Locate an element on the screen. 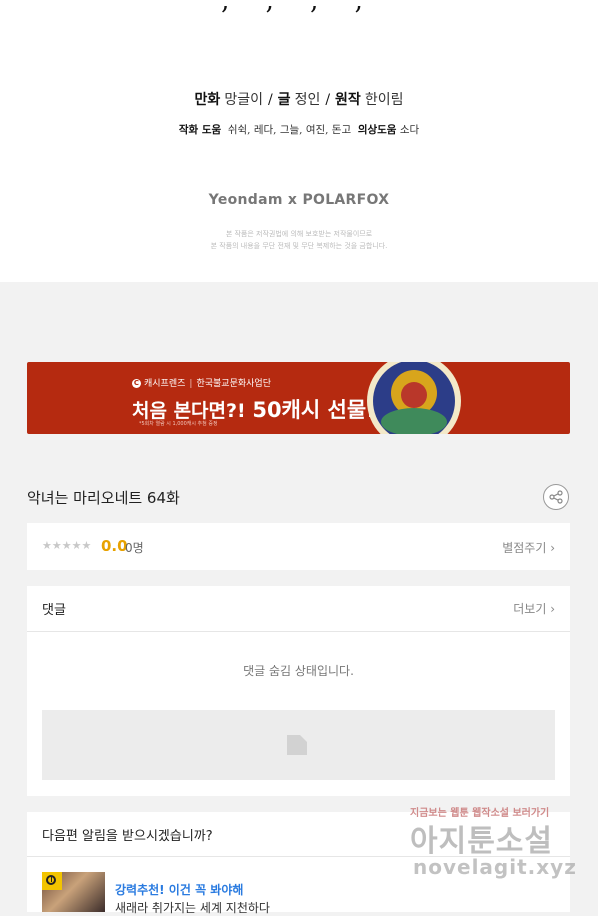 The height and width of the screenshot is (916, 598). write-icon is located at coordinates (297, 744).